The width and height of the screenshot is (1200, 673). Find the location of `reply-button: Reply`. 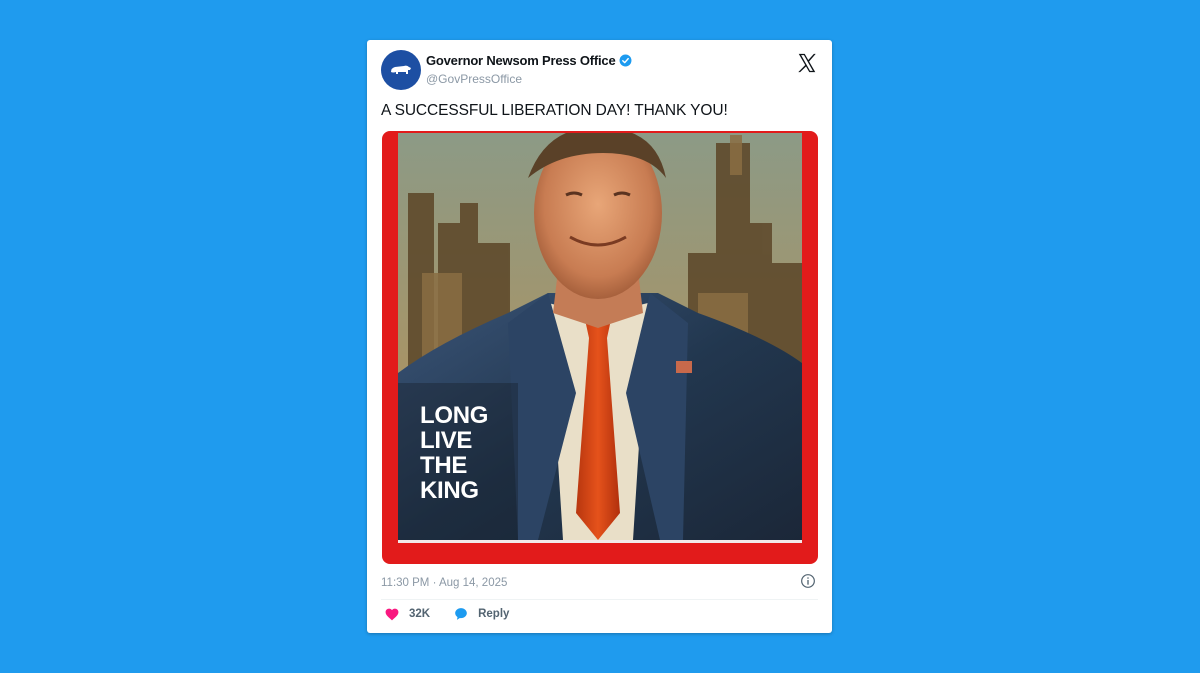

reply-button: Reply is located at coordinates (481, 614).